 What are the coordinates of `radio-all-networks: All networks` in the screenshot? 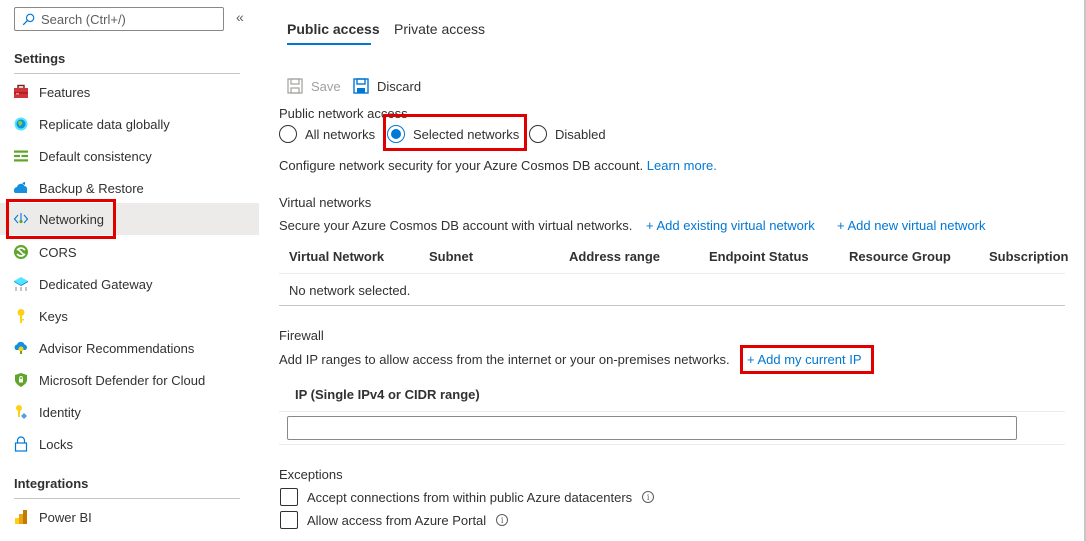 It's located at (327, 134).